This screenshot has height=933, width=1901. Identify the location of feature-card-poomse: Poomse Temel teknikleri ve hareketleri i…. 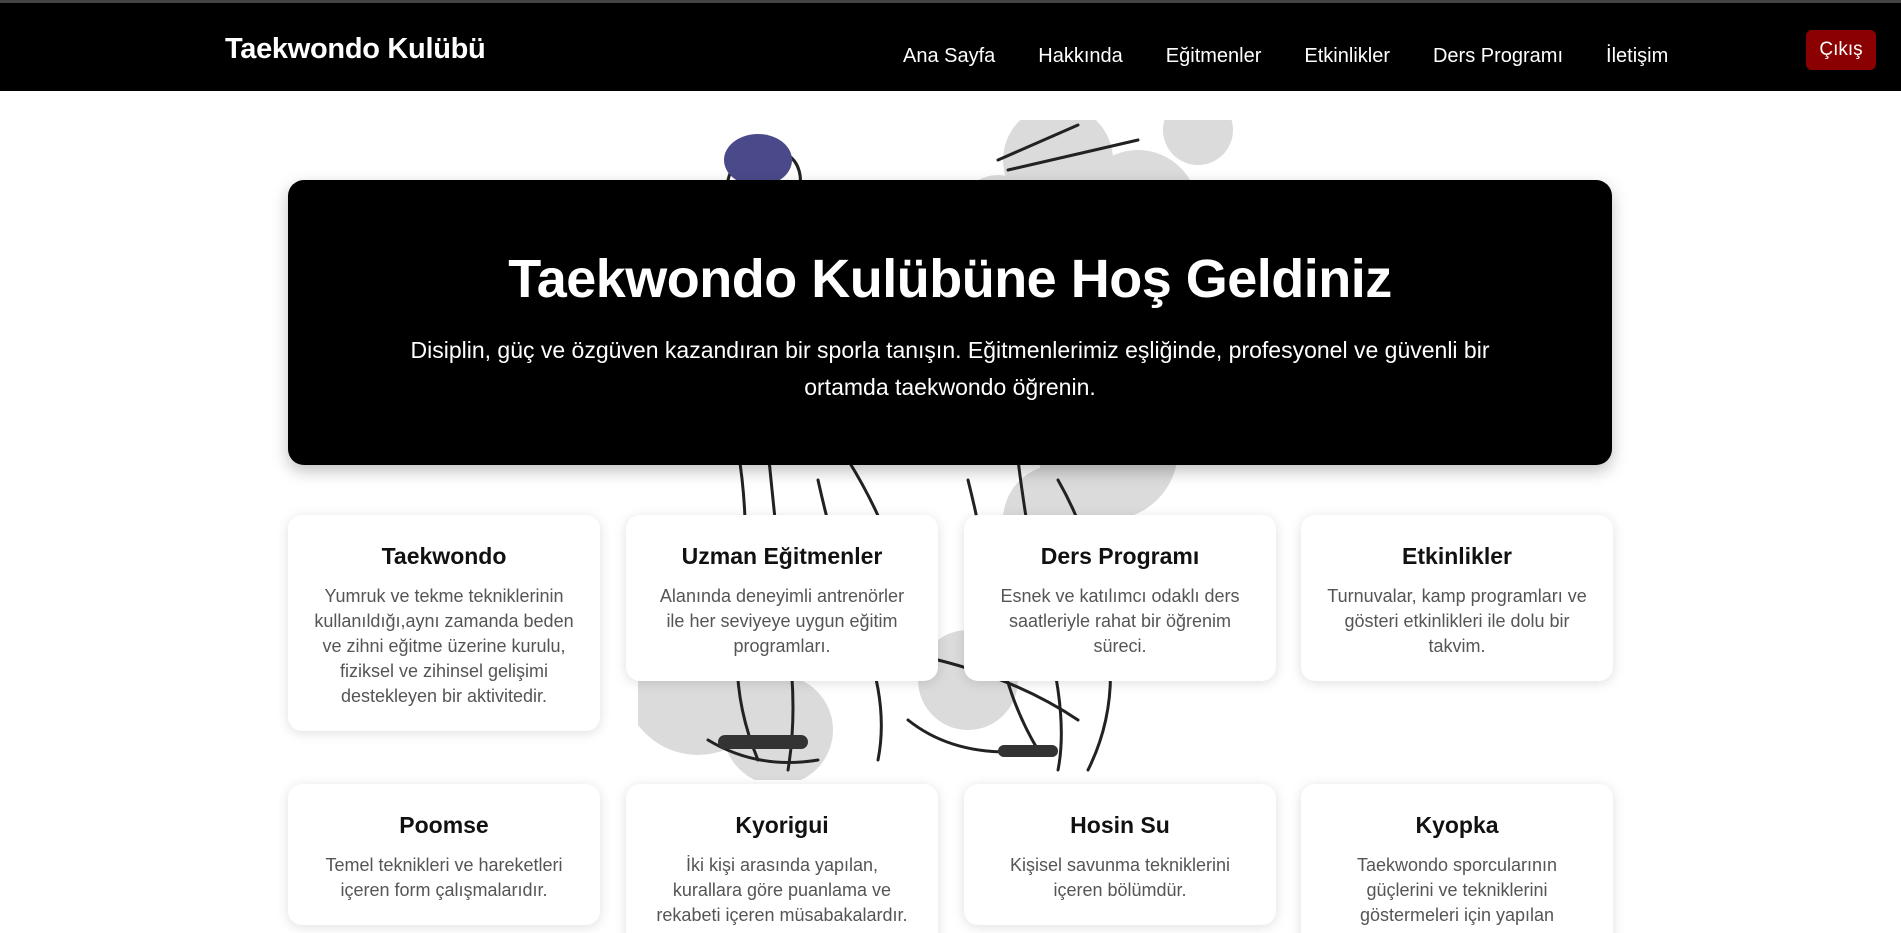
(444, 854).